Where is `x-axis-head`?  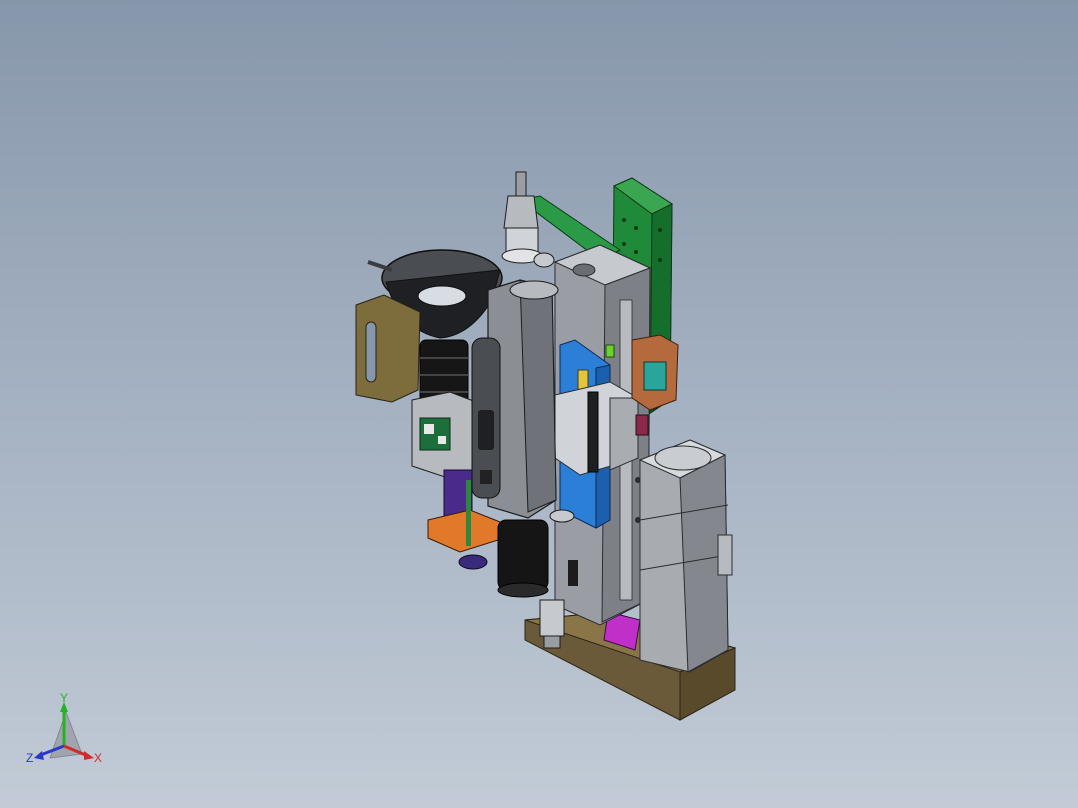
x-axis-head is located at coordinates (89, 755).